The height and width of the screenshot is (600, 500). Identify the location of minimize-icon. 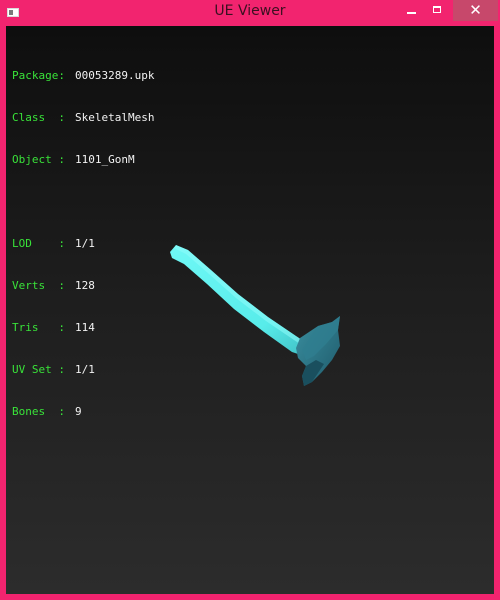
(411, 13).